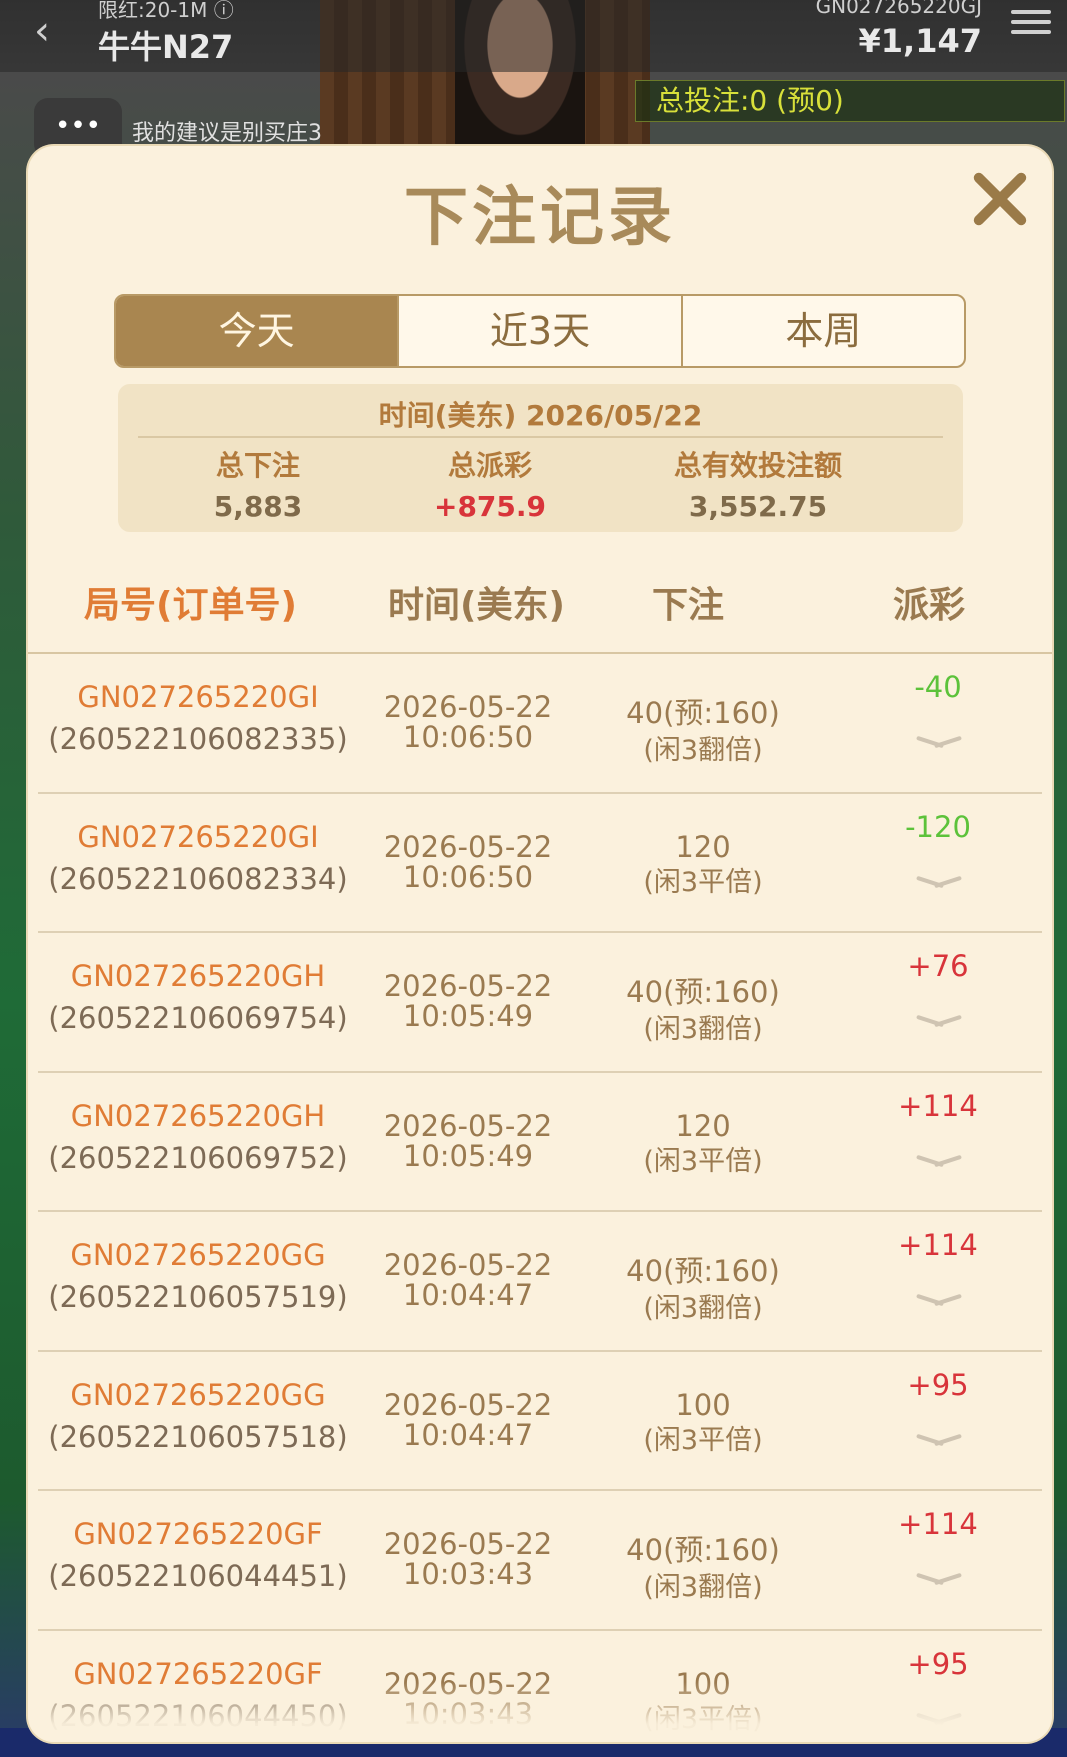  Describe the element at coordinates (166, 47) in the screenshot. I see `table-name: 牛牛N27` at that location.